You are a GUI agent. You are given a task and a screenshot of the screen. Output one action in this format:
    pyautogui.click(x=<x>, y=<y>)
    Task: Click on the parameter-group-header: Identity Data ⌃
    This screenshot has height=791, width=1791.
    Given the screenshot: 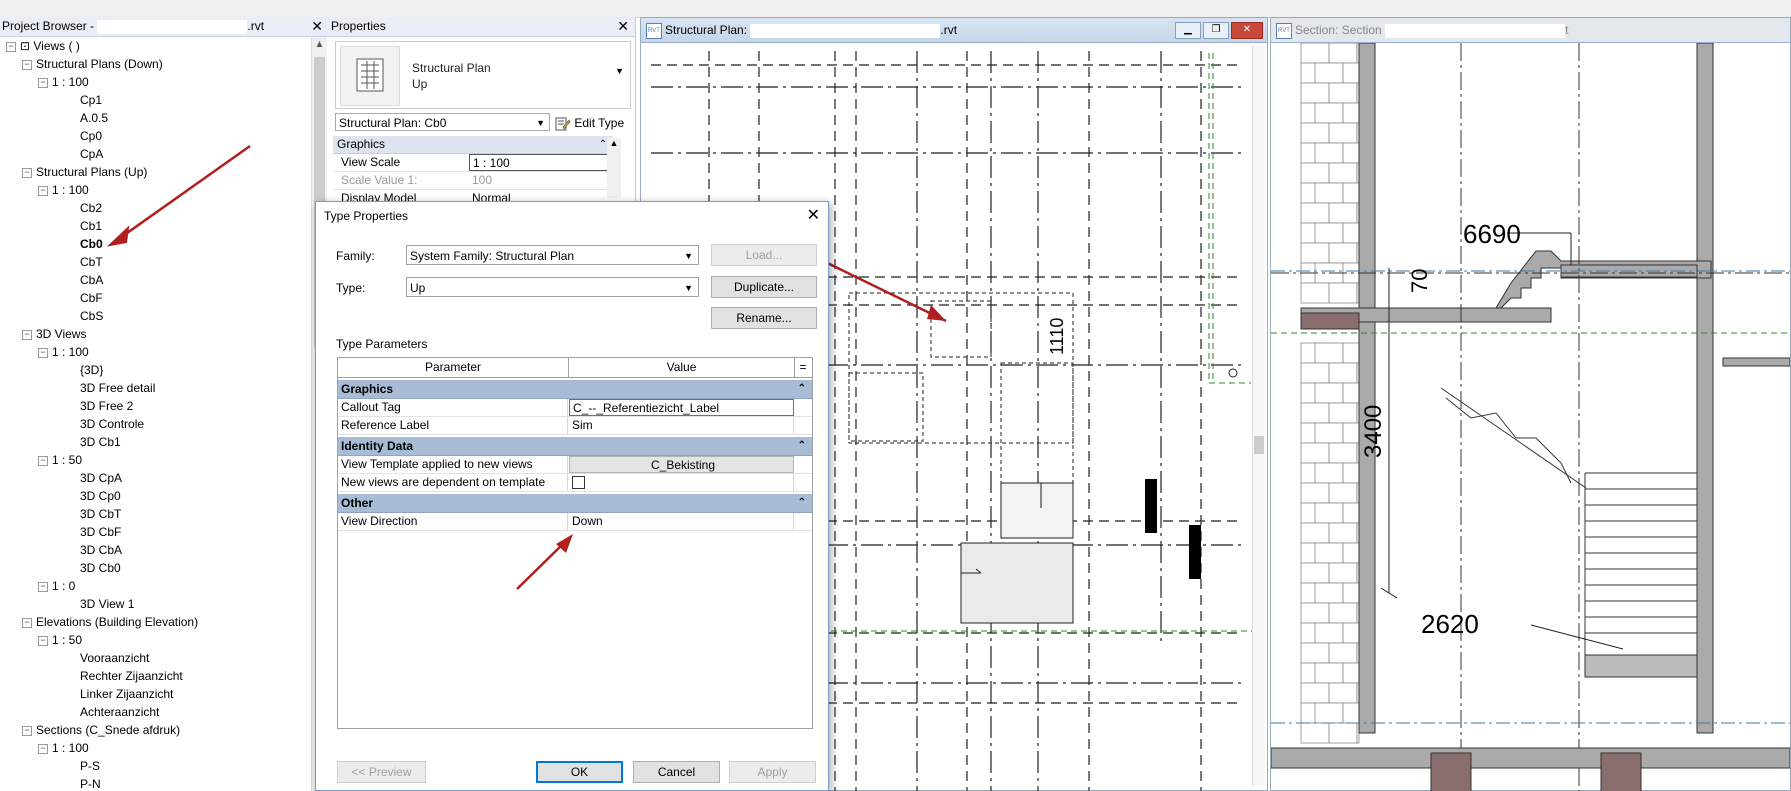 What is the action you would take?
    pyautogui.click(x=575, y=446)
    